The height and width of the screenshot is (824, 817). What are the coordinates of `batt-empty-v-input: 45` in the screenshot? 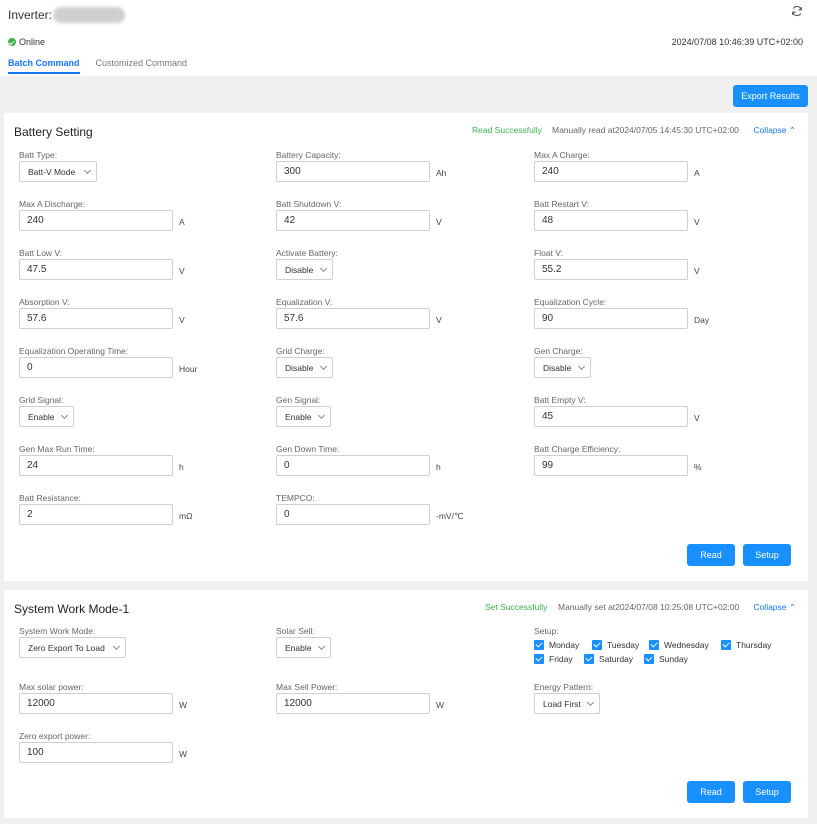 It's located at (611, 416).